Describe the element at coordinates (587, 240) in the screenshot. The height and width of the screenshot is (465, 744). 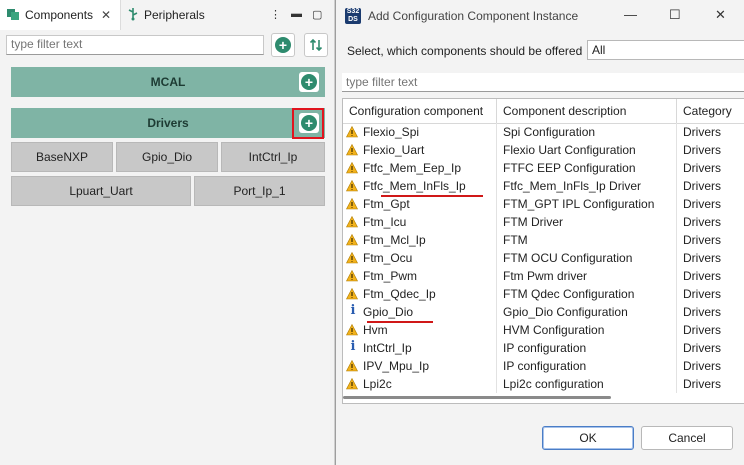
I see `cell-description: FTM` at that location.